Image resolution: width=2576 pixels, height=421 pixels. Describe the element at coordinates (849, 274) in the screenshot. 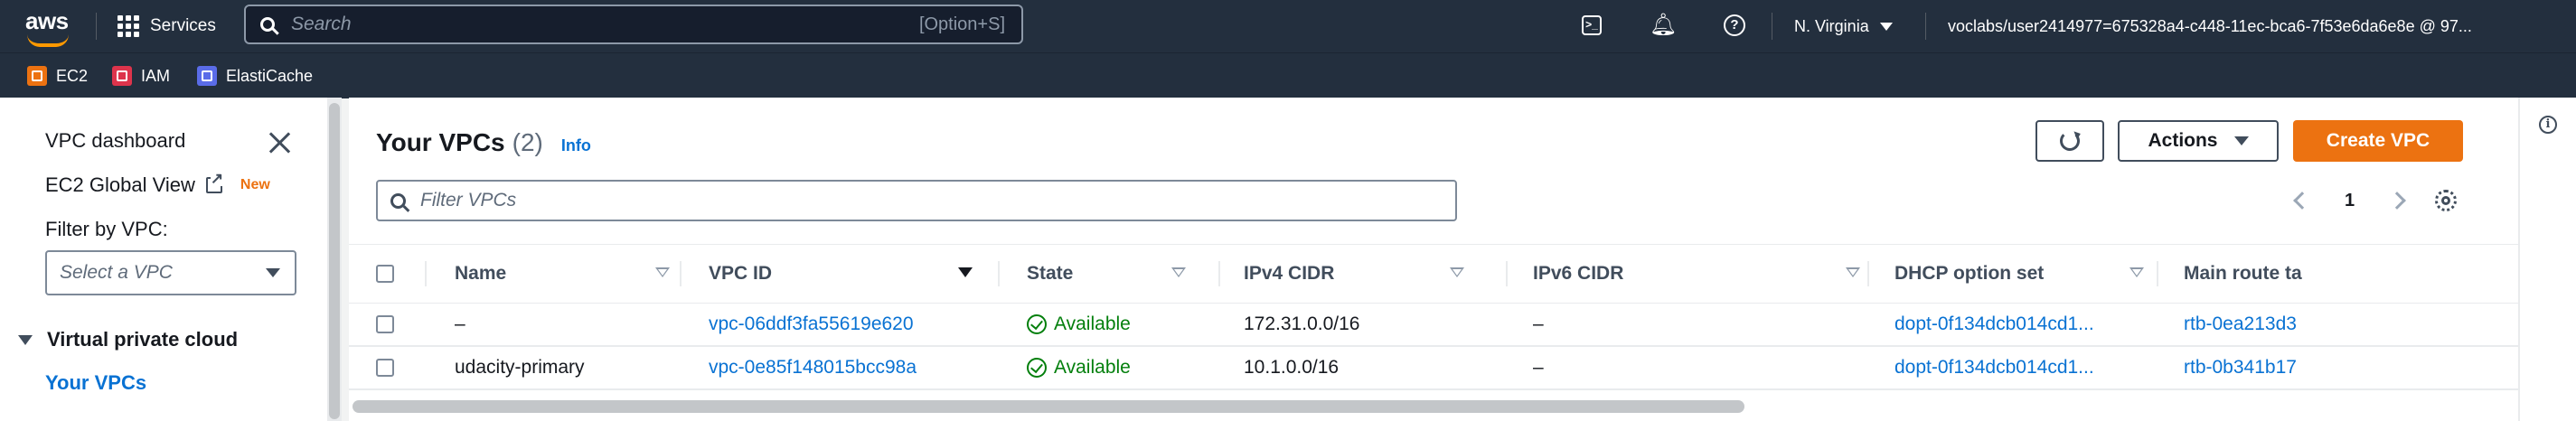

I see `column-header-vpc-id: VPC ID` at that location.